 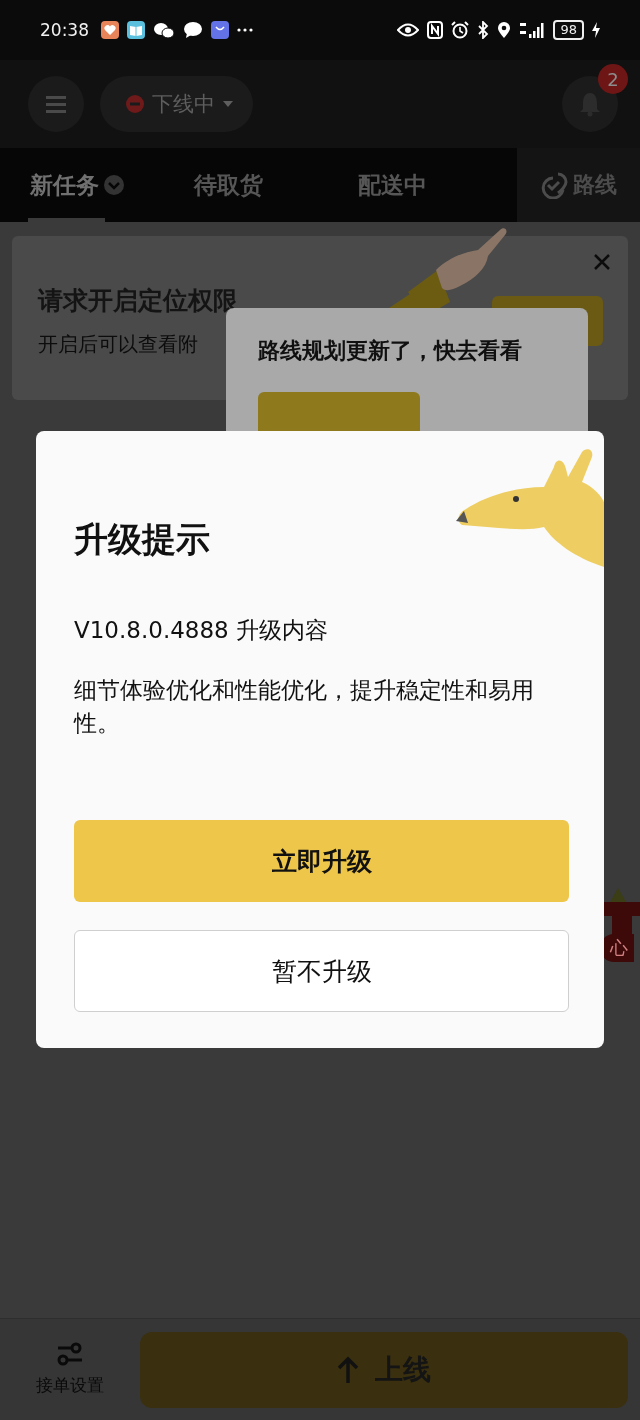 What do you see at coordinates (70, 1354) in the screenshot?
I see `sliders-icon` at bounding box center [70, 1354].